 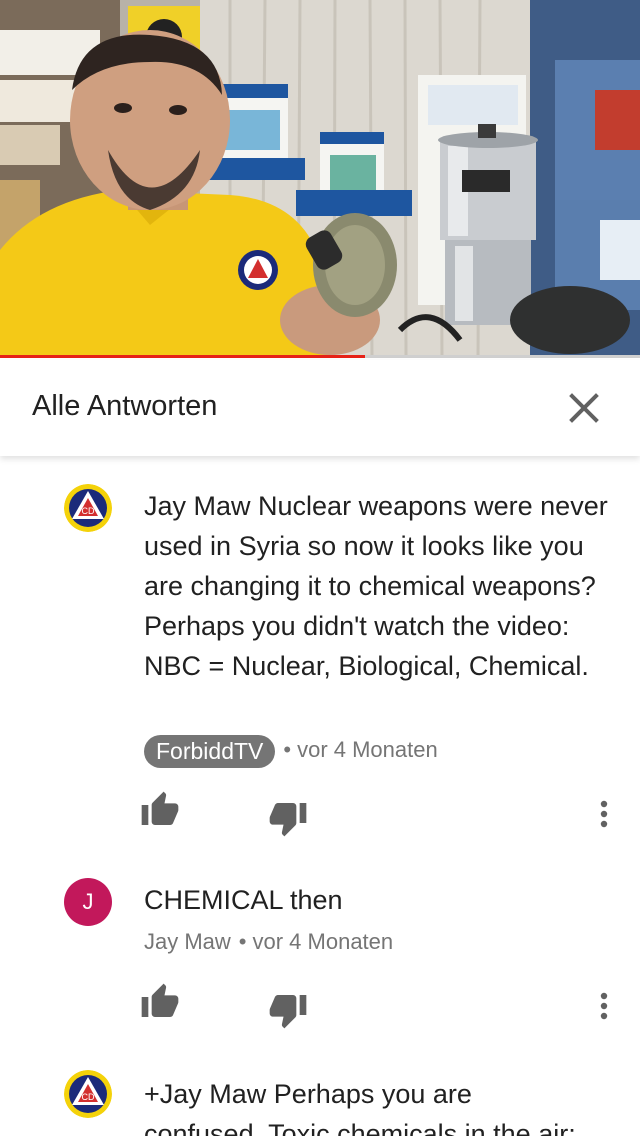 I want to click on close-icon, so click(x=584, y=408).